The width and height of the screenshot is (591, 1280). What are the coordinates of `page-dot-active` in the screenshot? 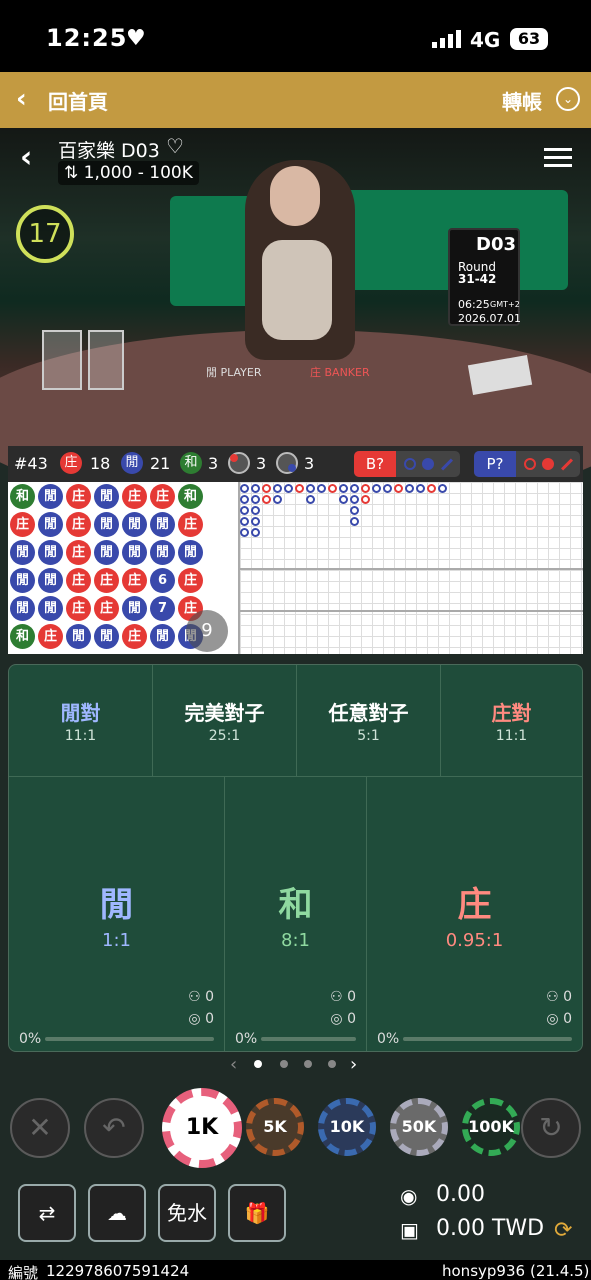 It's located at (258, 1064).